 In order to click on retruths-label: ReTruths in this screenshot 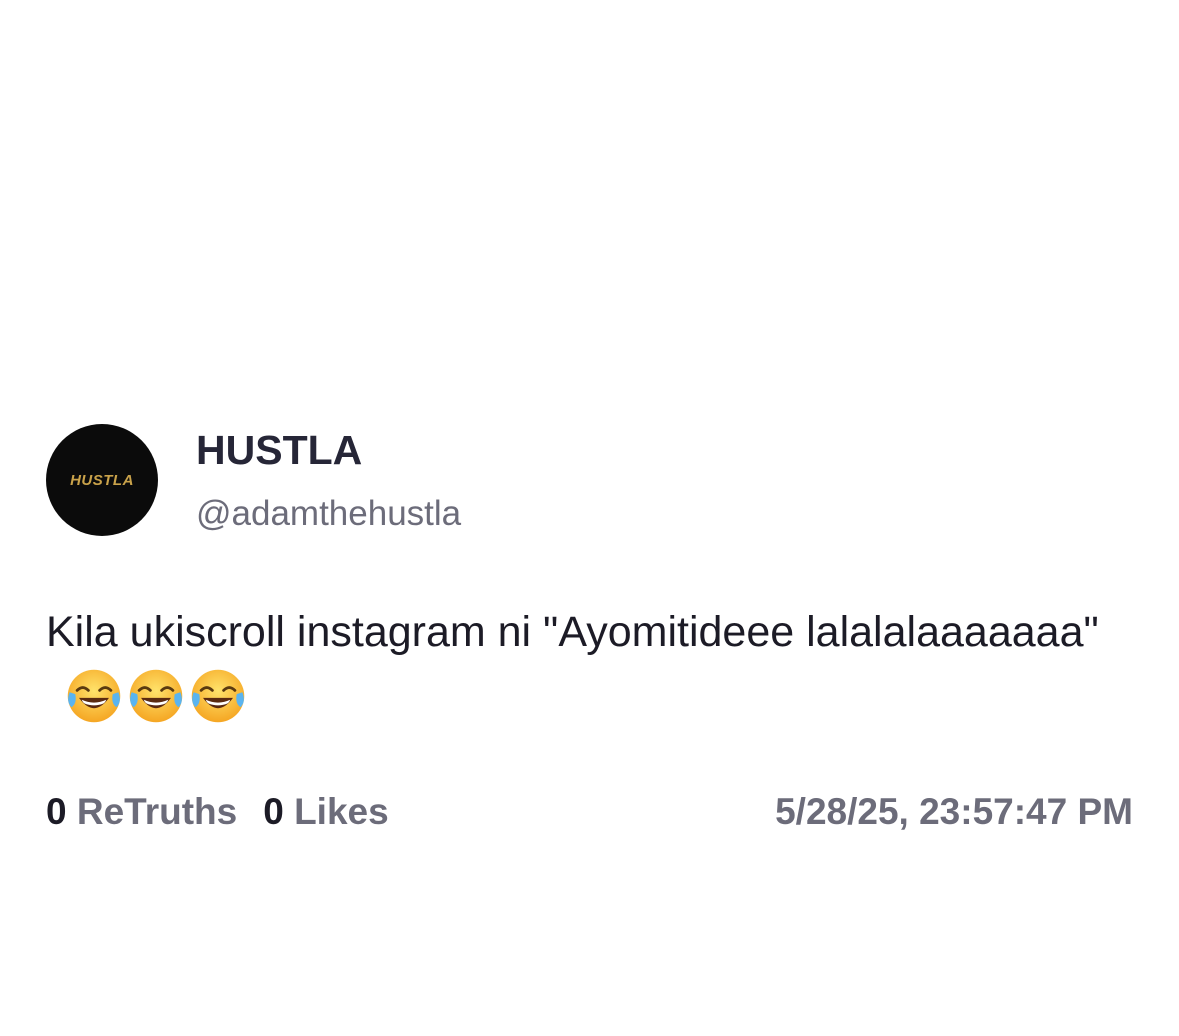, I will do `click(157, 811)`.